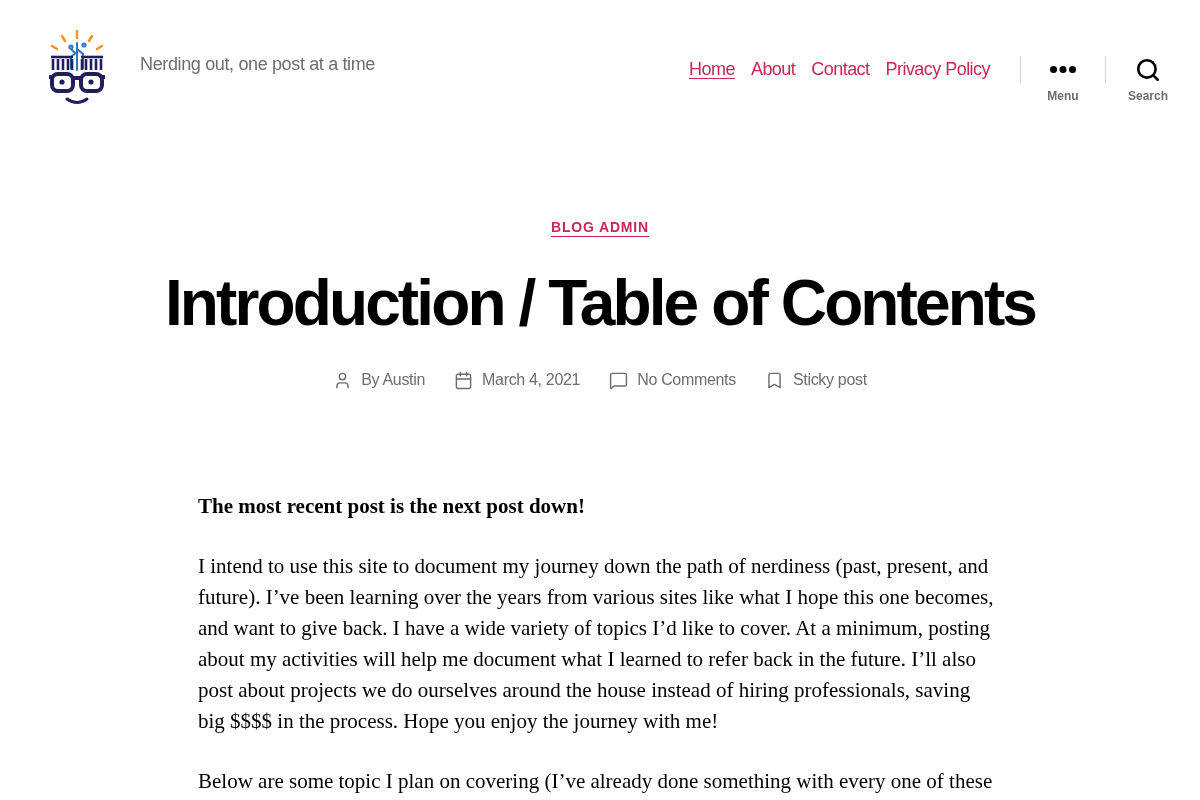  What do you see at coordinates (773, 69) in the screenshot?
I see `nav-link: About` at bounding box center [773, 69].